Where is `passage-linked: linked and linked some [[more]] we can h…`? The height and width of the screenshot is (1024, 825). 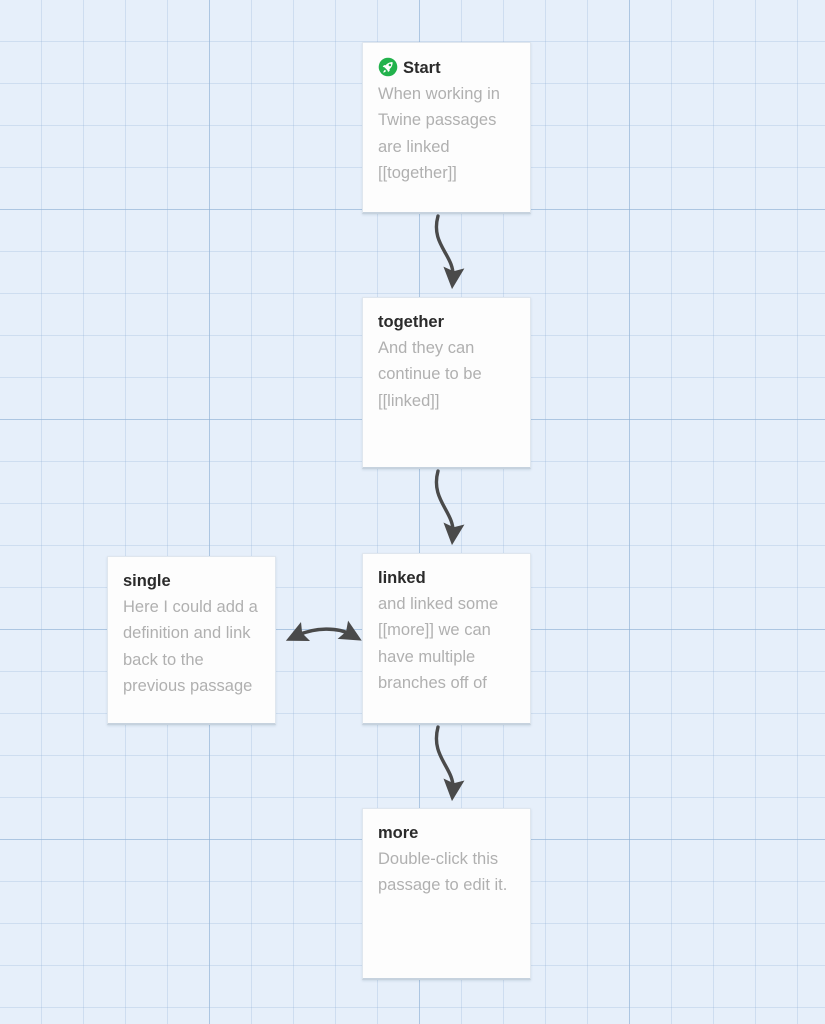
passage-linked: linked and linked some [[more]] we can h… is located at coordinates (446, 639).